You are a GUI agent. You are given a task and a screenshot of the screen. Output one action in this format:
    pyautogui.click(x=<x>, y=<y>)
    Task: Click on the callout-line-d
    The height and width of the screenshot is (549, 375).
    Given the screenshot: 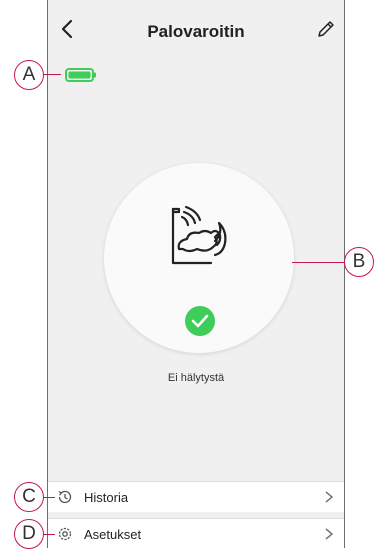 What is the action you would take?
    pyautogui.click(x=49, y=534)
    